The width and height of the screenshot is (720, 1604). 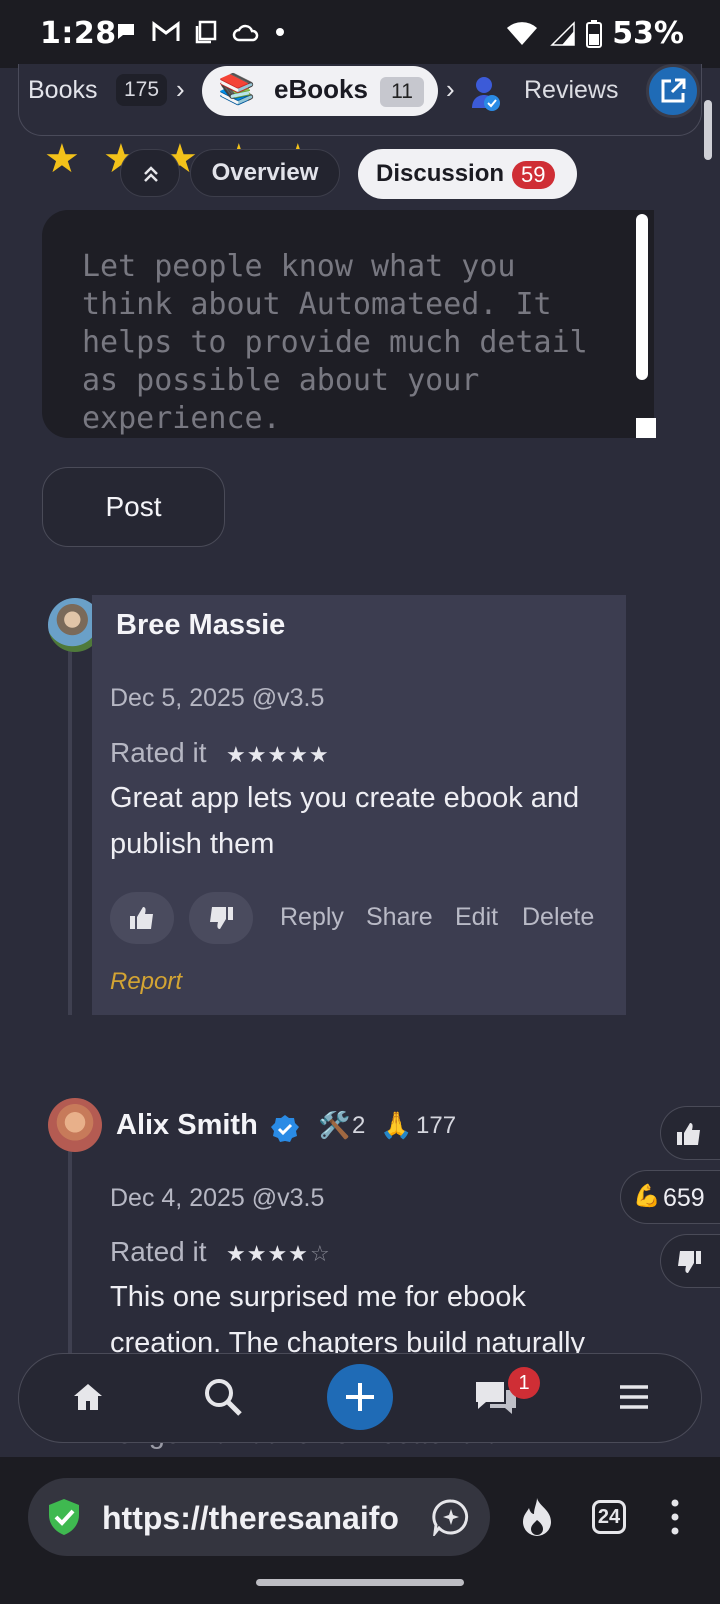 I want to click on breadcrumb-ebooks-label: eBooks, so click(x=321, y=89).